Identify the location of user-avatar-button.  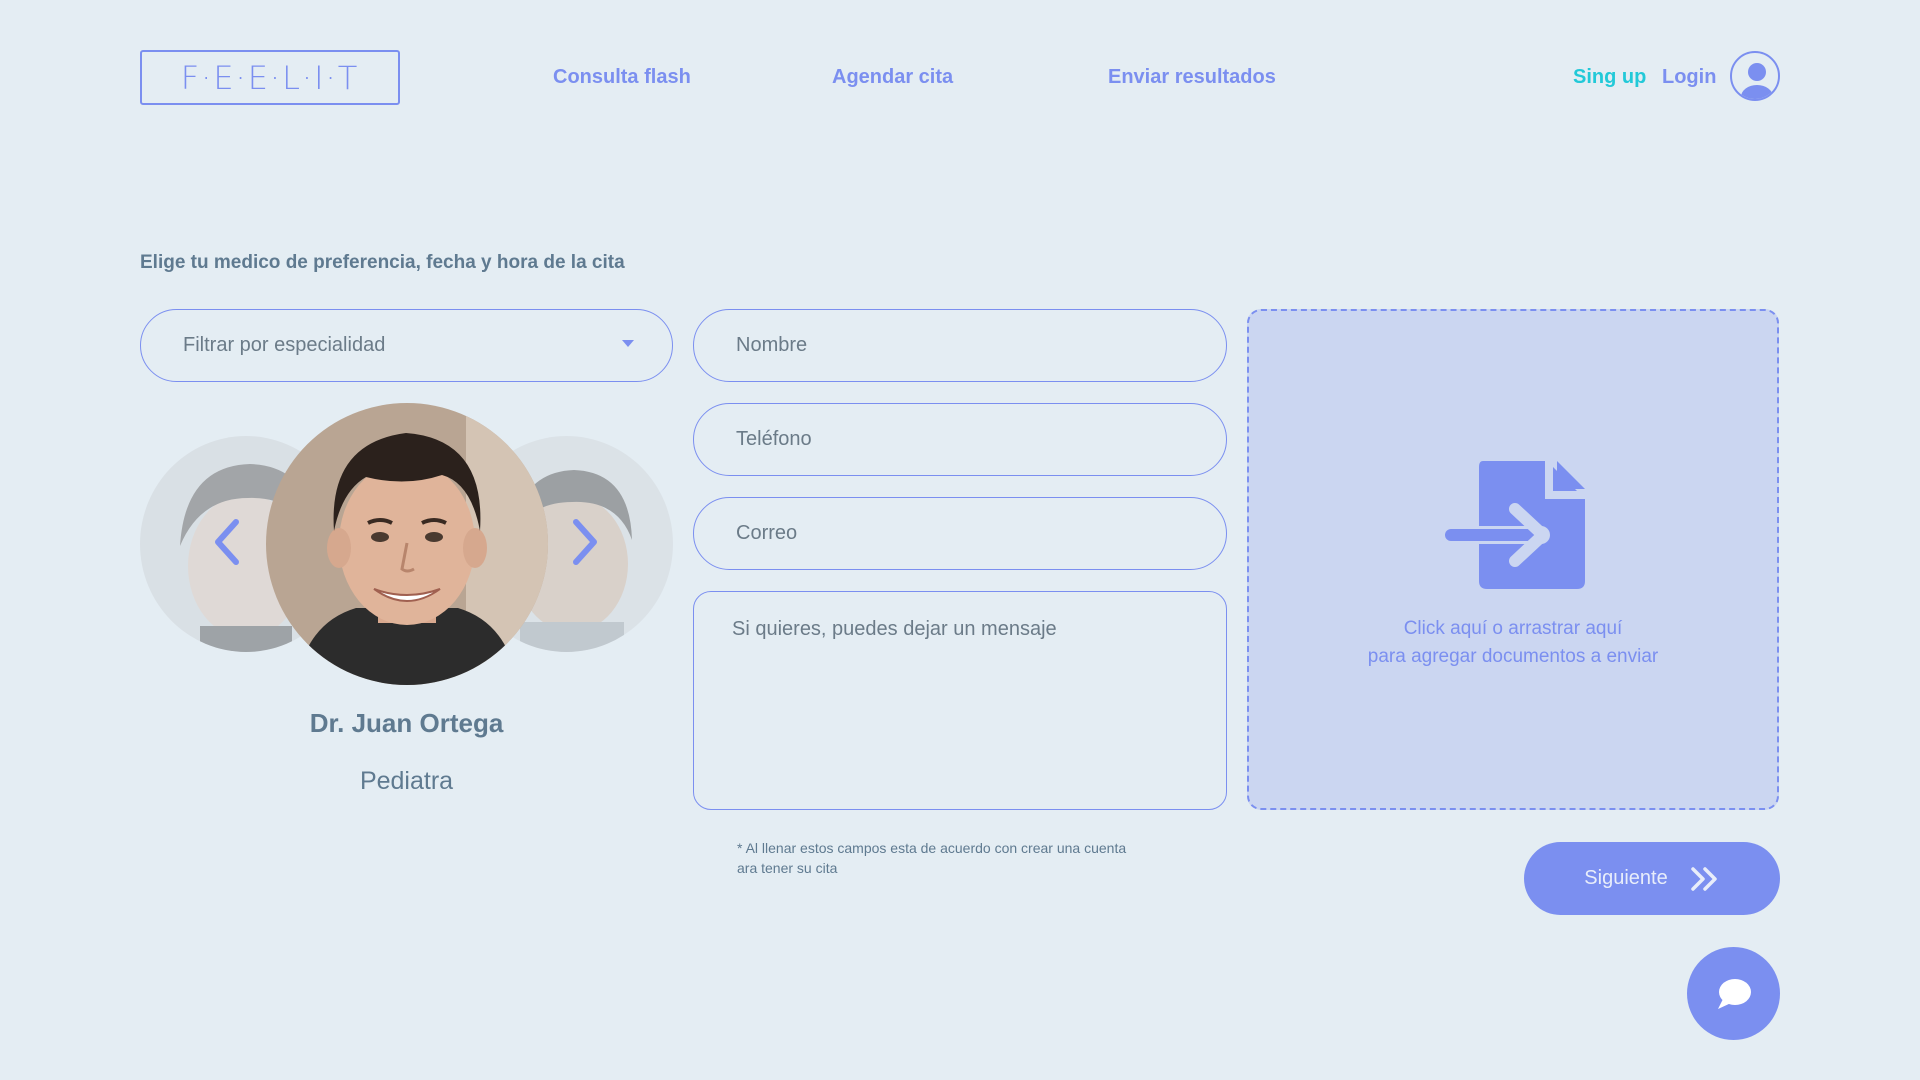
(1755, 76).